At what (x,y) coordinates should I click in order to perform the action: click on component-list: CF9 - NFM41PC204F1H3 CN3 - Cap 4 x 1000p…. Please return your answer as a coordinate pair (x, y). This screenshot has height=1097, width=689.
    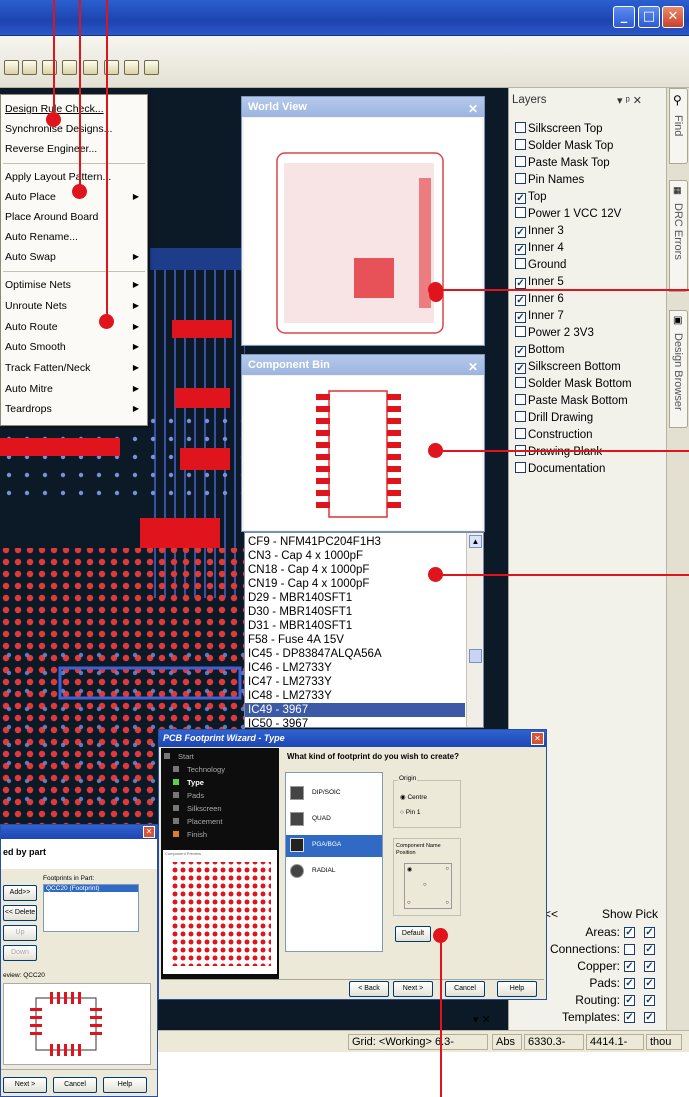
    Looking at the image, I should click on (364, 630).